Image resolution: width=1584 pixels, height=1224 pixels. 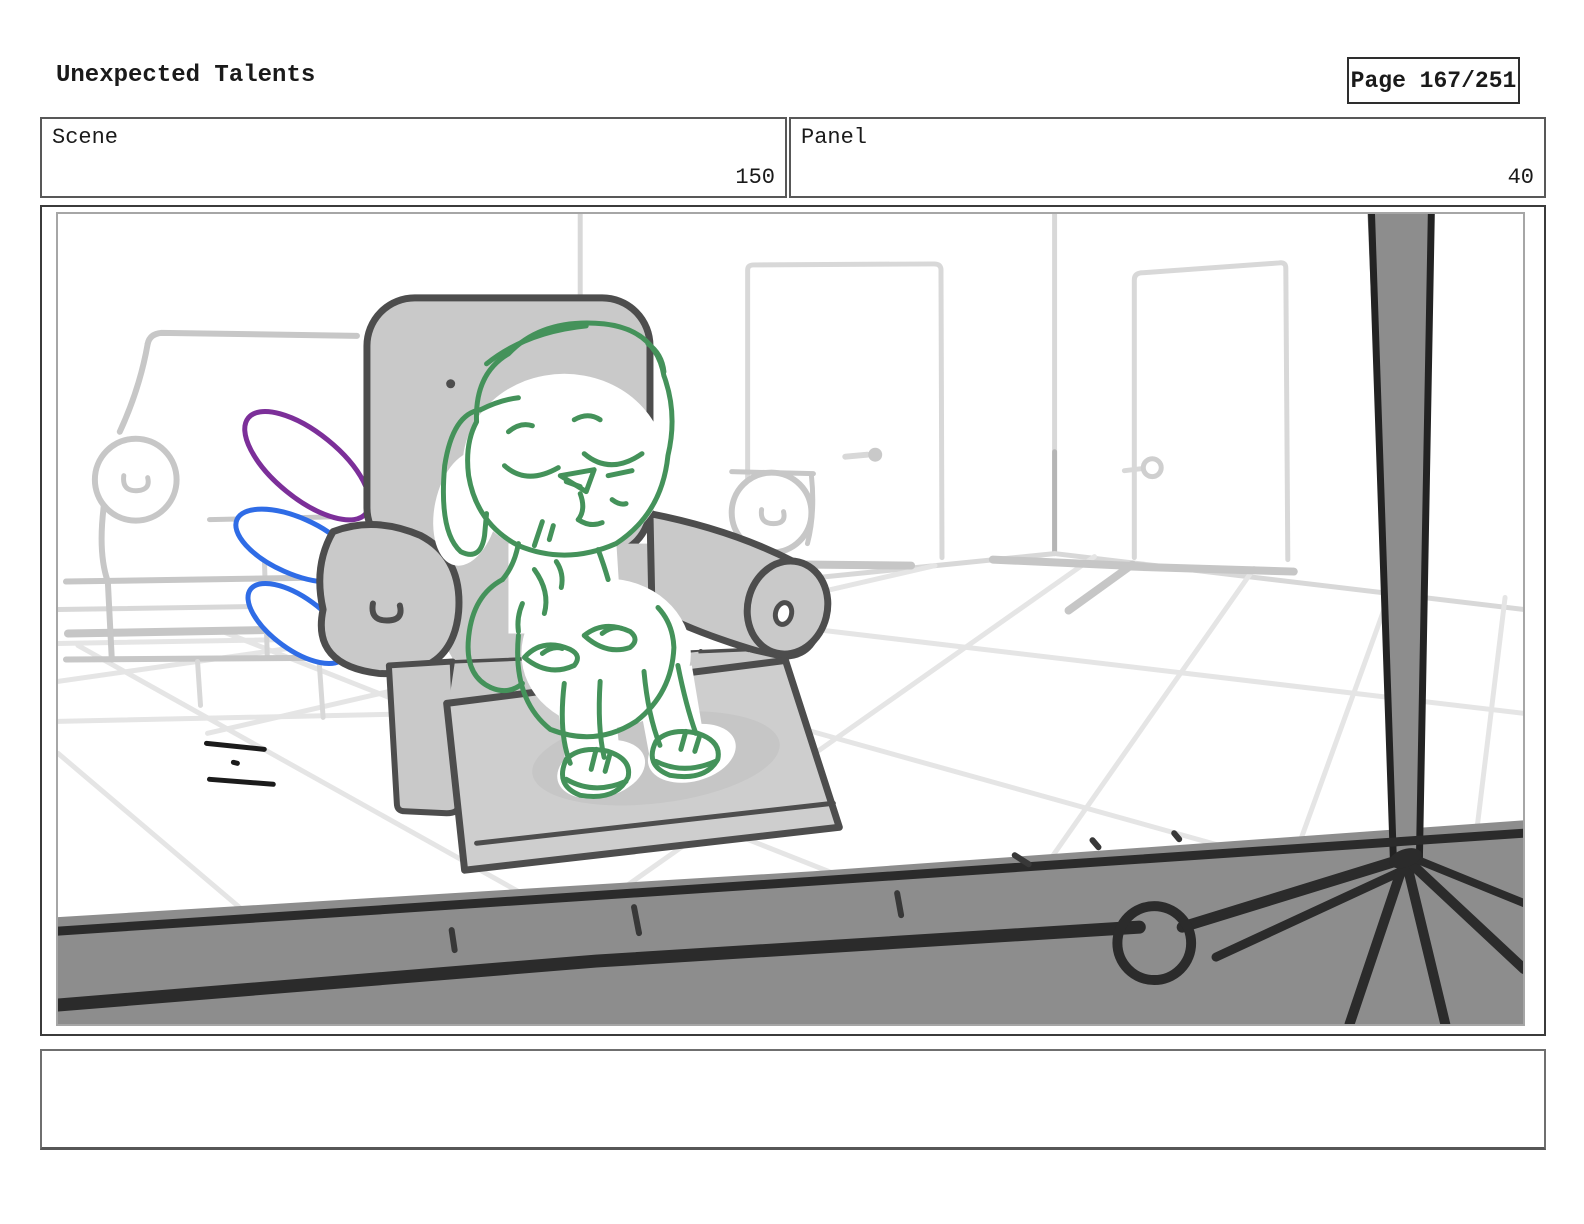 What do you see at coordinates (133, 387) in the screenshot?
I see `couch-left-edge` at bounding box center [133, 387].